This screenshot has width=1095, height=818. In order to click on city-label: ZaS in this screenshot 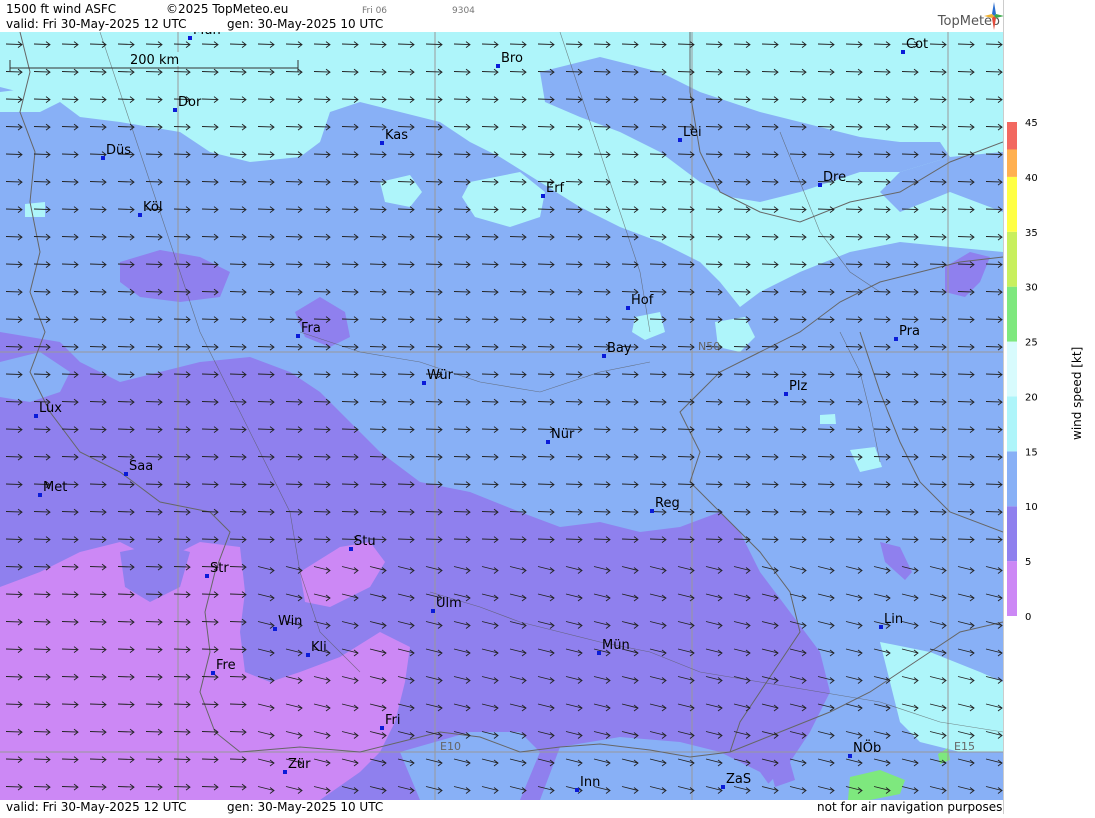, I will do `click(738, 779)`.